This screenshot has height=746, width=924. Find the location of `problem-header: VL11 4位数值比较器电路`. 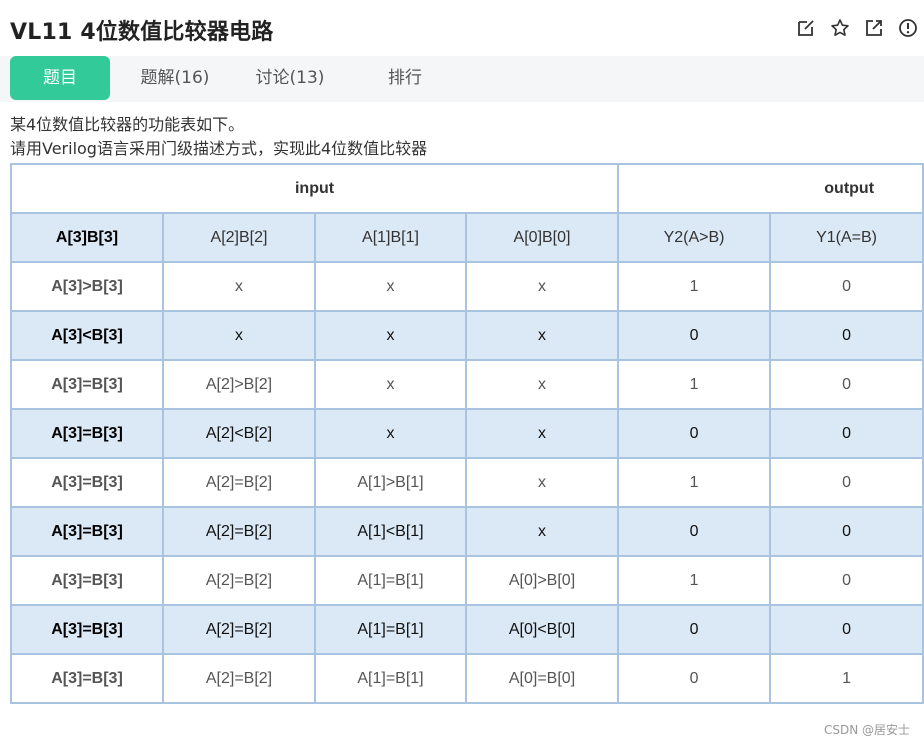

problem-header: VL11 4位数值比较器电路 is located at coordinates (462, 28).